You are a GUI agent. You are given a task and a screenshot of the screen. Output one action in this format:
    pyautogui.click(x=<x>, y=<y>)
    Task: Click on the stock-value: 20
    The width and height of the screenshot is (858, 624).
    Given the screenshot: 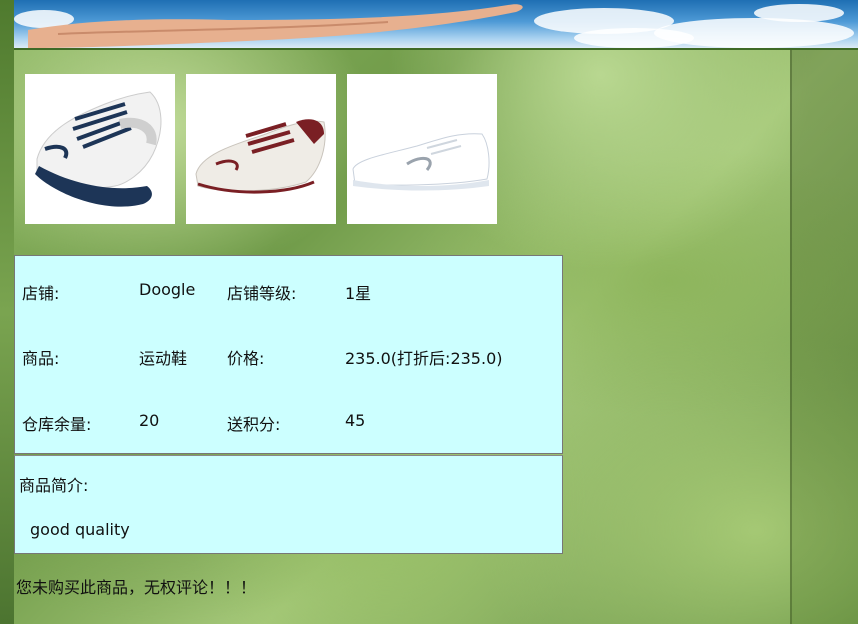 What is the action you would take?
    pyautogui.click(x=149, y=420)
    